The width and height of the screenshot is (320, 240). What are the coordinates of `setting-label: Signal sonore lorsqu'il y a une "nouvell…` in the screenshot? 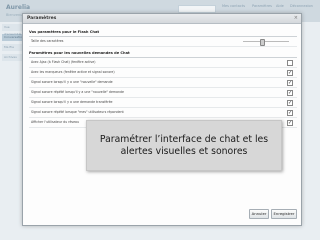 It's located at (72, 82).